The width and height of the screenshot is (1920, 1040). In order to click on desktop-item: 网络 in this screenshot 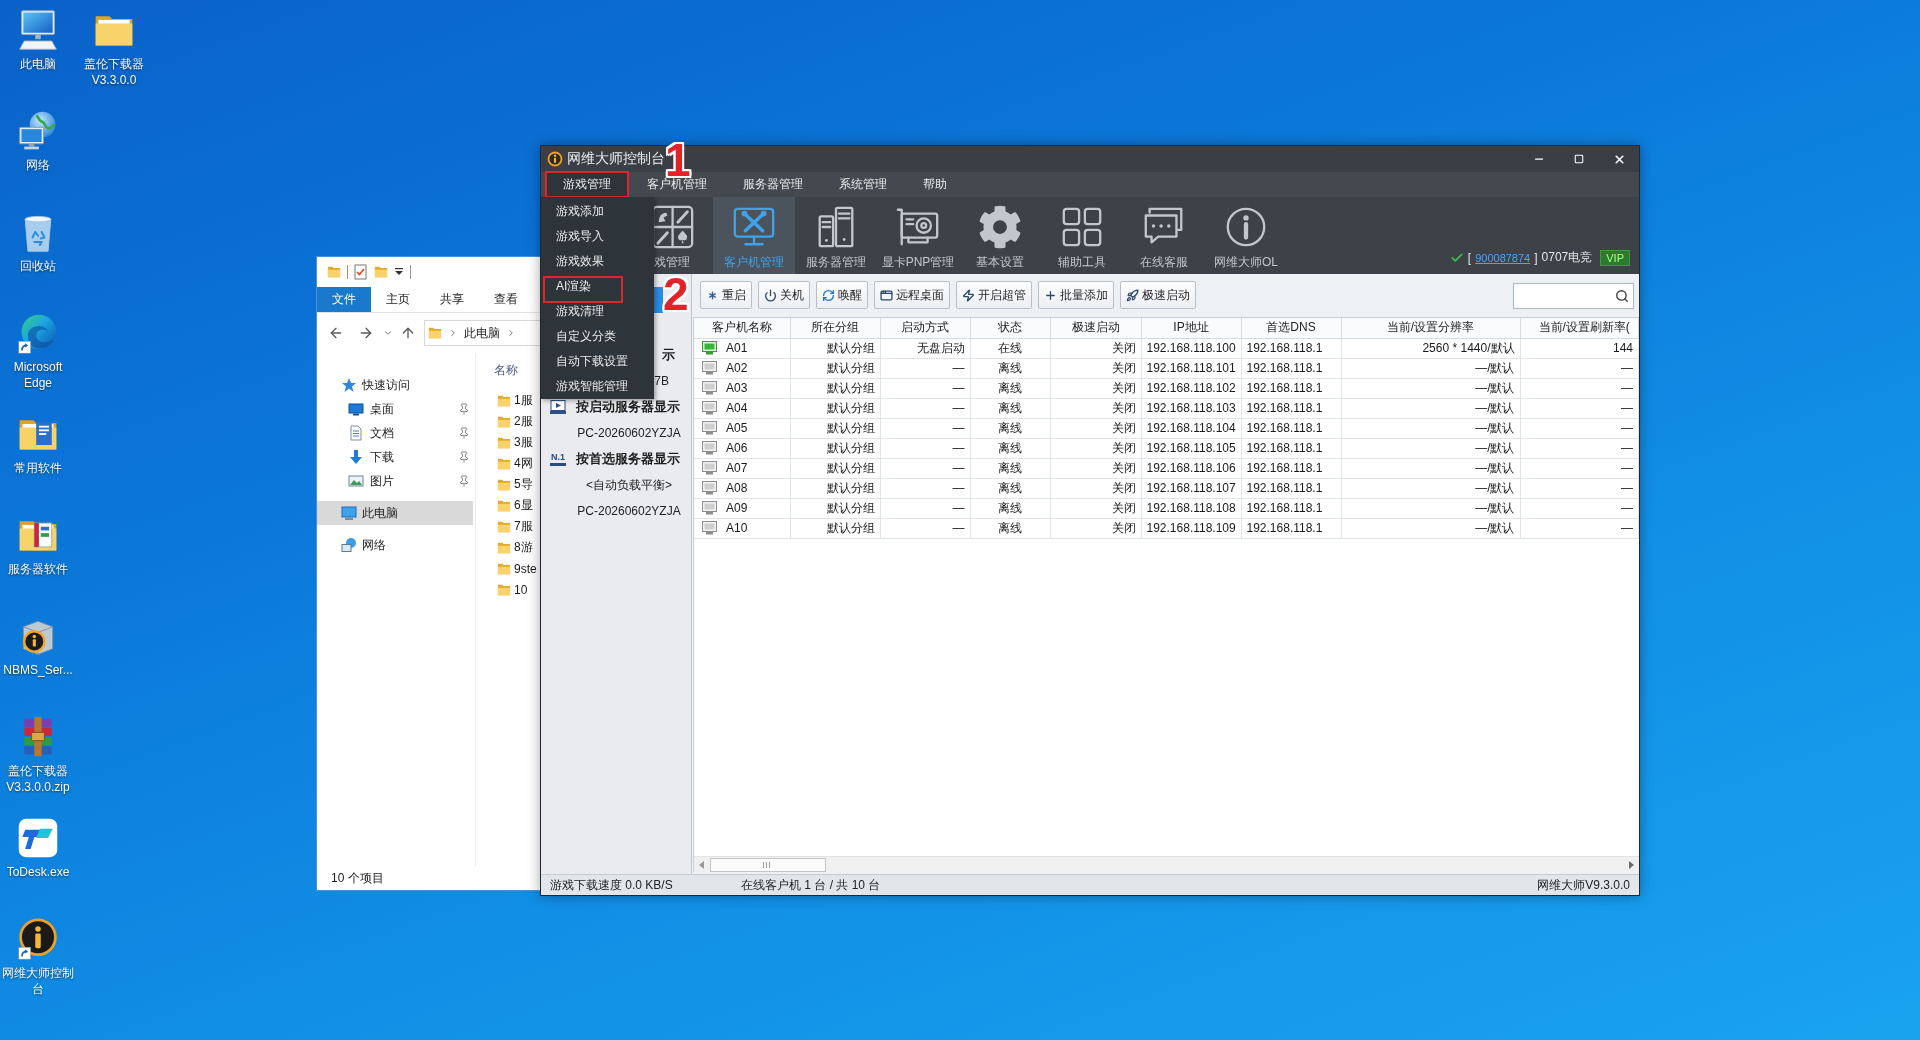, I will do `click(38, 141)`.